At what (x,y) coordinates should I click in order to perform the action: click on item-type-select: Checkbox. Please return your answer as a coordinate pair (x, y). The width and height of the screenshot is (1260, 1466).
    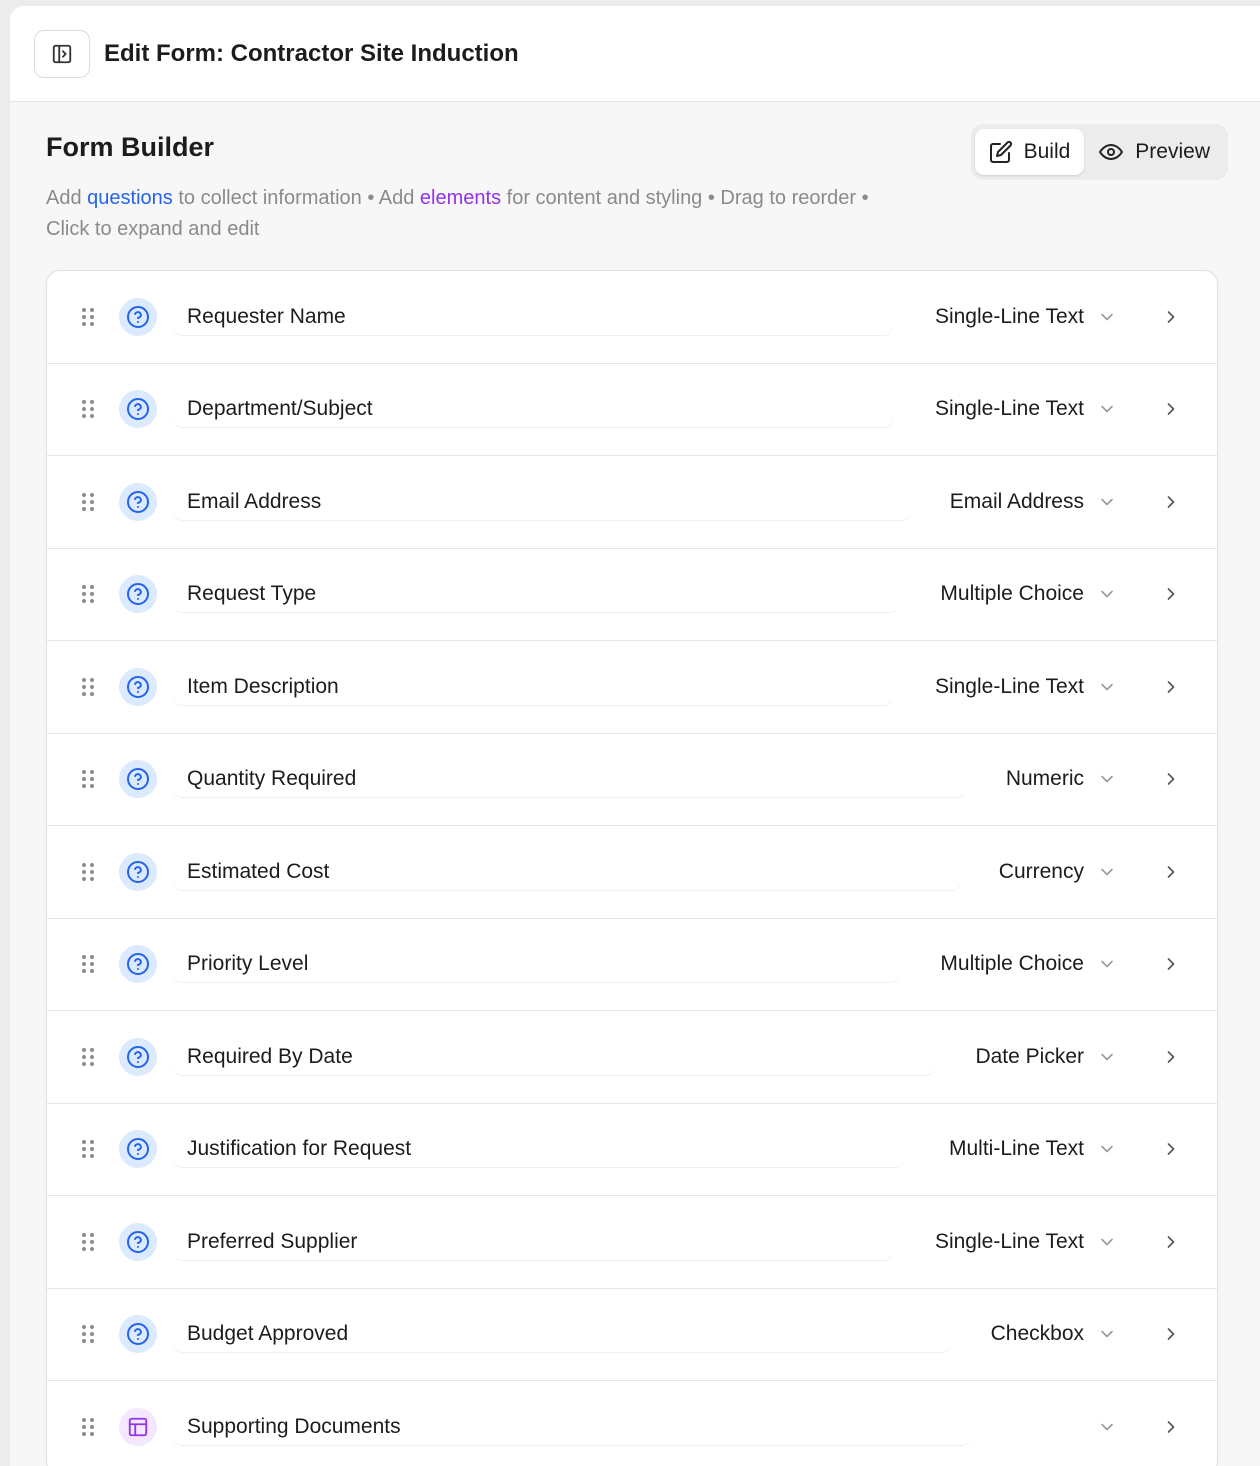
    Looking at the image, I should click on (1037, 1334).